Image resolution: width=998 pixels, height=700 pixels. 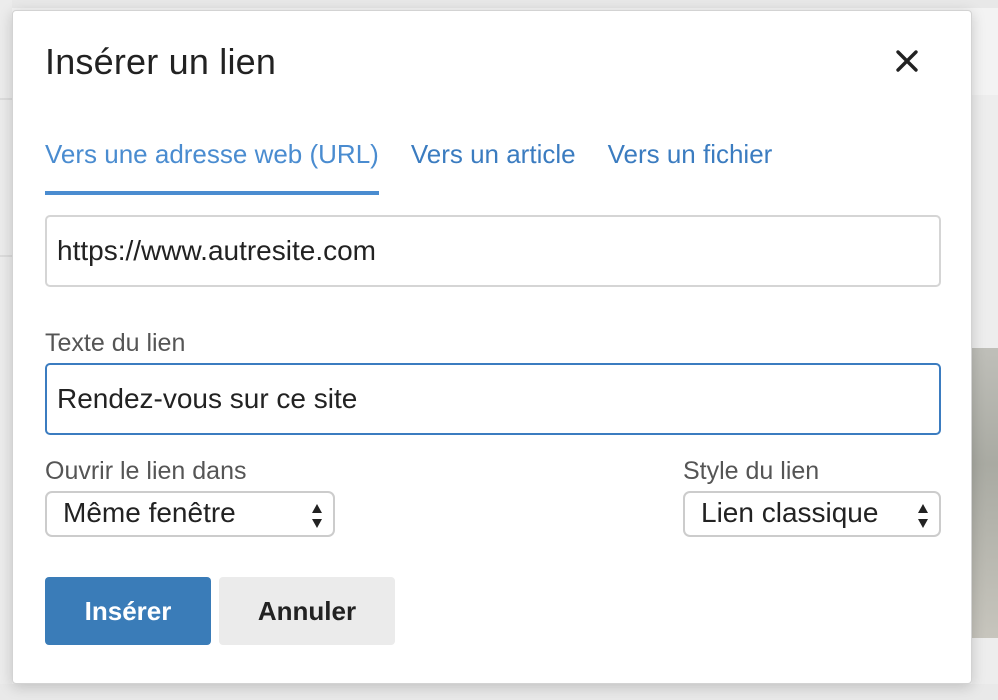 I want to click on tab-article: Vers un article, so click(x=493, y=163).